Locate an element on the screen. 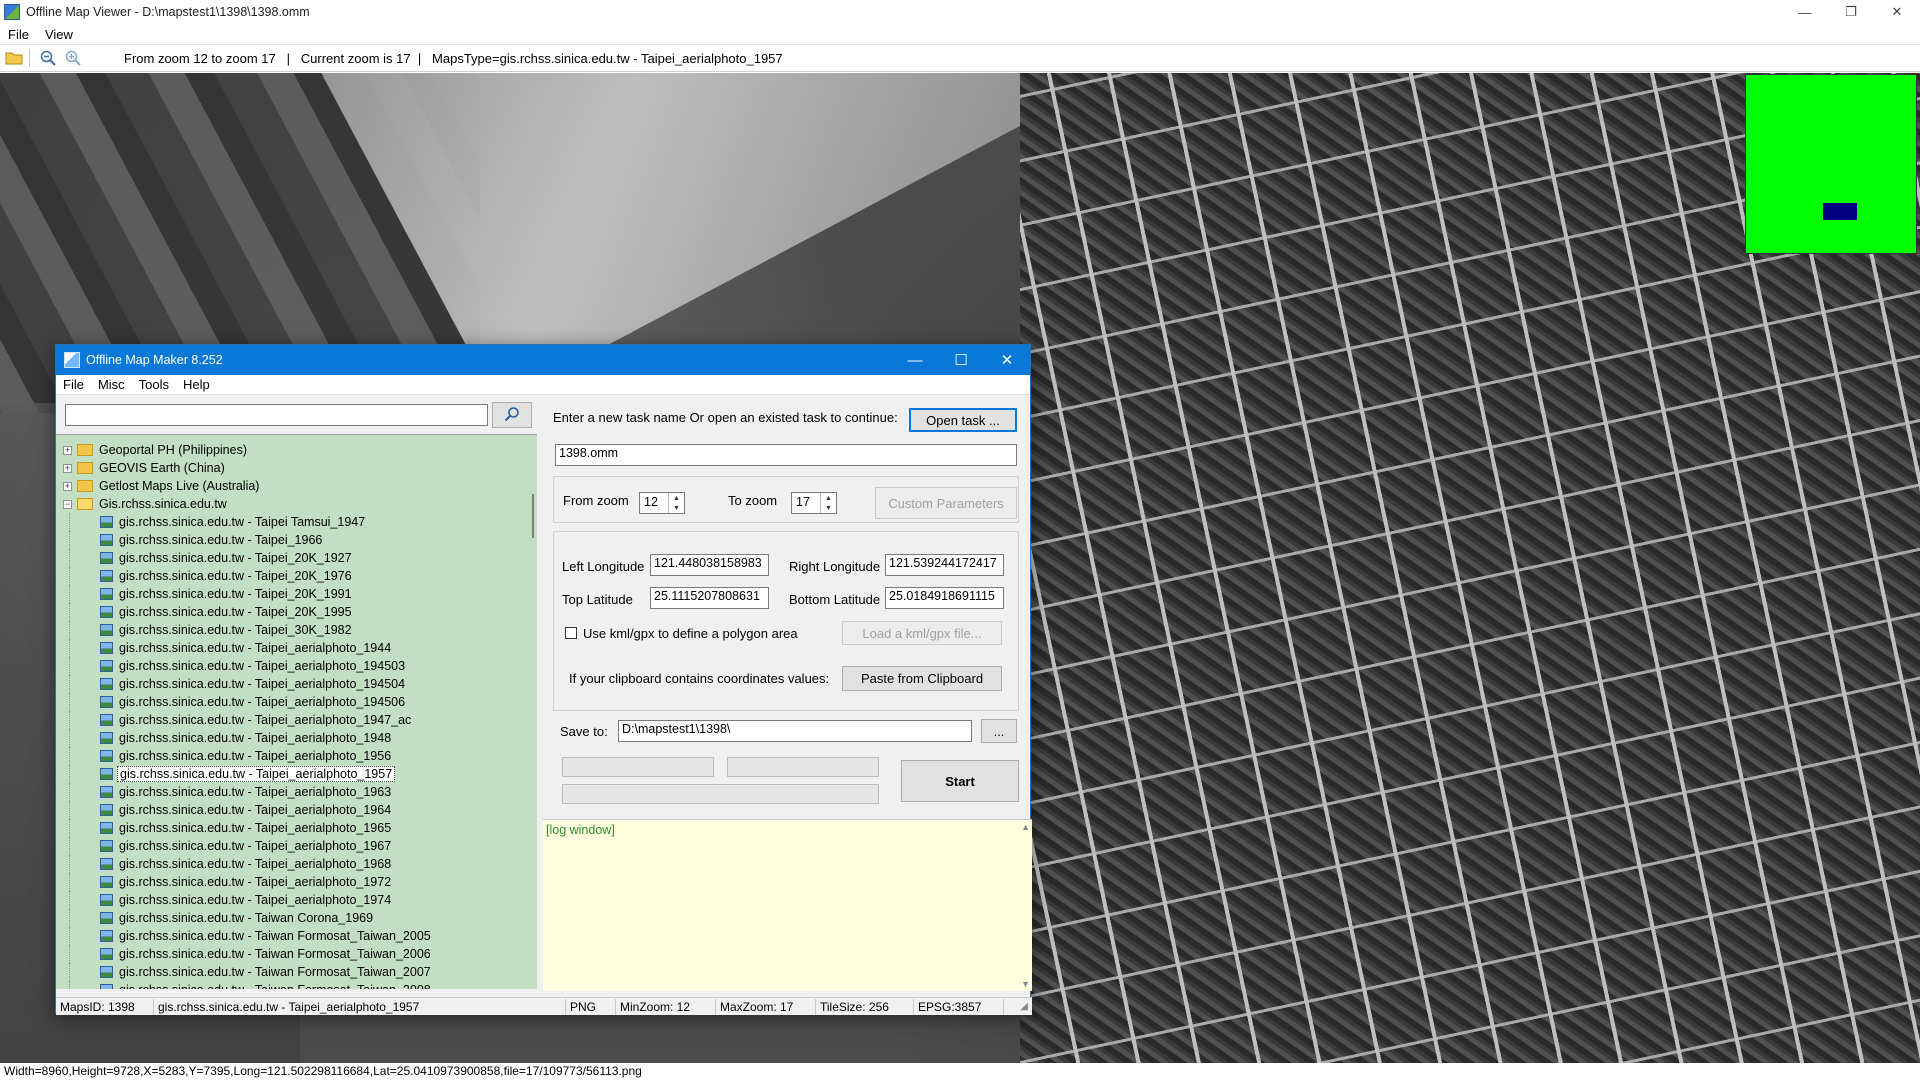 Image resolution: width=1920 pixels, height=1080 pixels. custom-parameters-button: Custom Parameters is located at coordinates (946, 503).